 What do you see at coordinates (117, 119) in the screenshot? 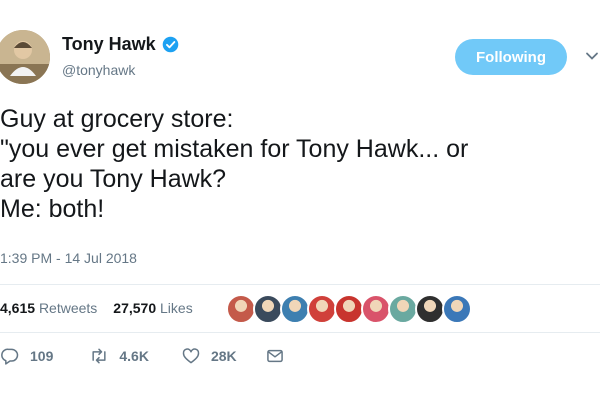
I see `tweet-text-line: Guy at grocery store:` at bounding box center [117, 119].